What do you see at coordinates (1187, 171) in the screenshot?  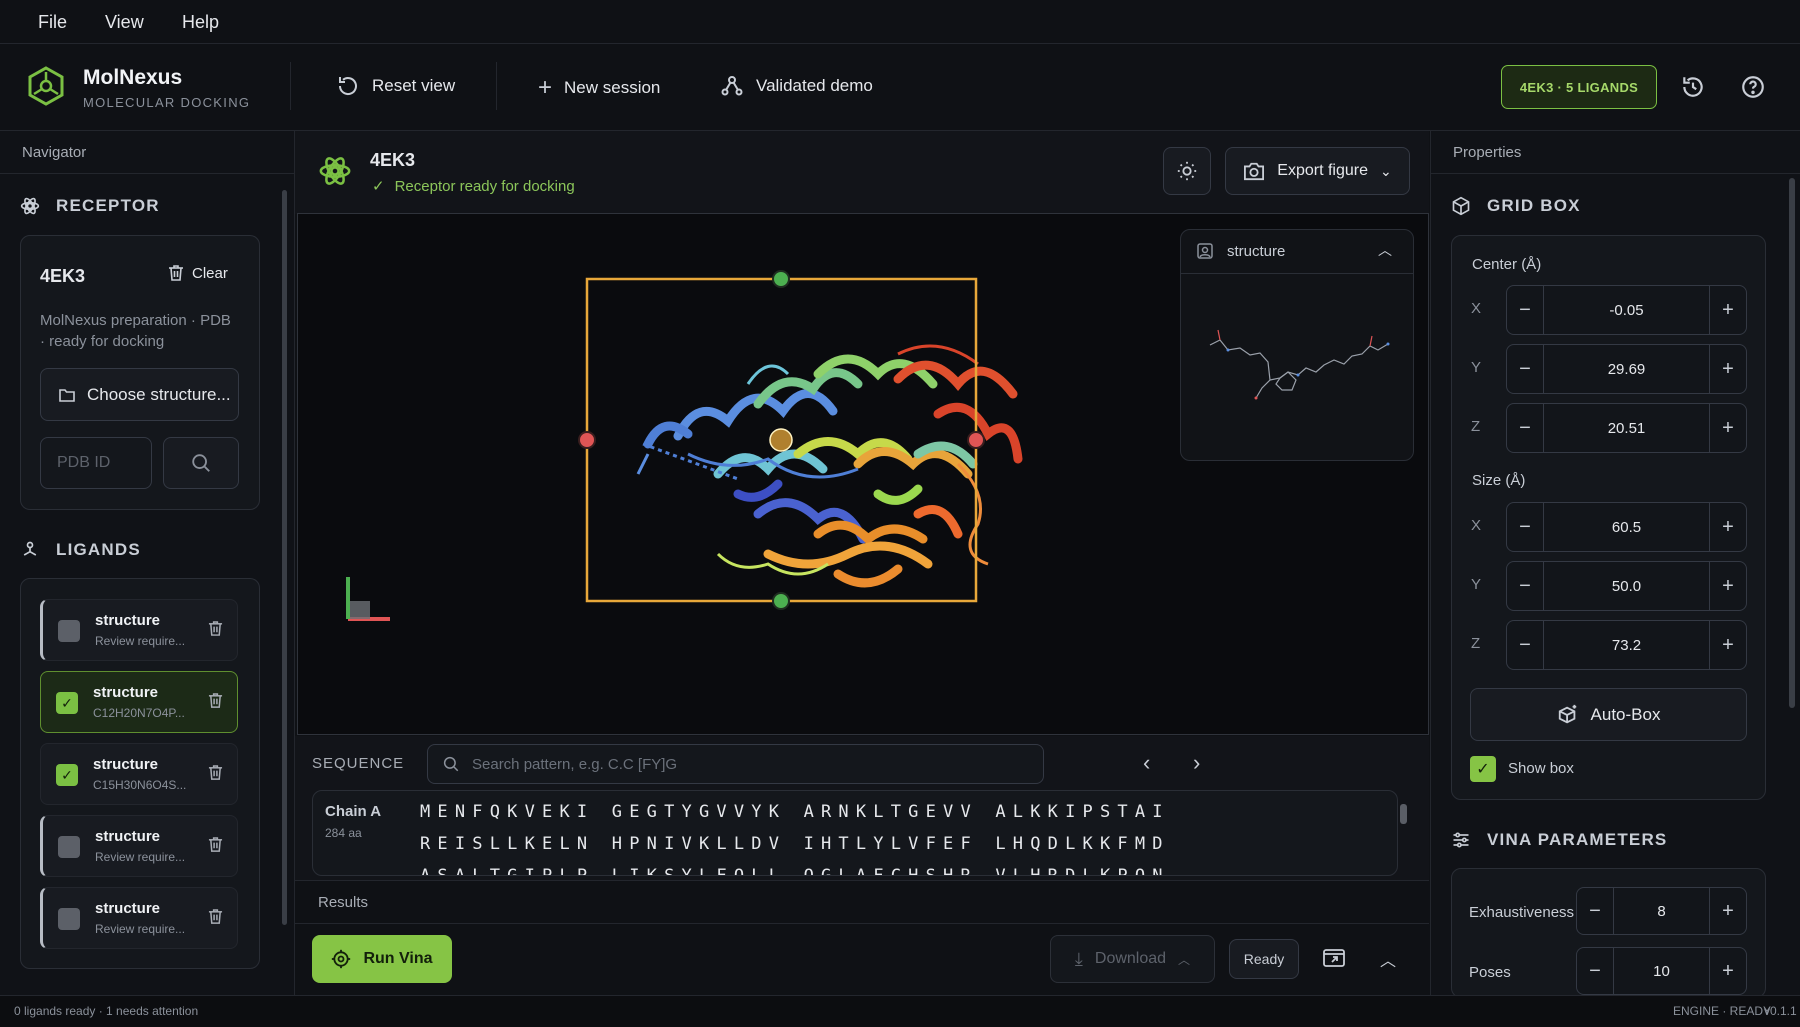 I see `theme-toggle-button` at bounding box center [1187, 171].